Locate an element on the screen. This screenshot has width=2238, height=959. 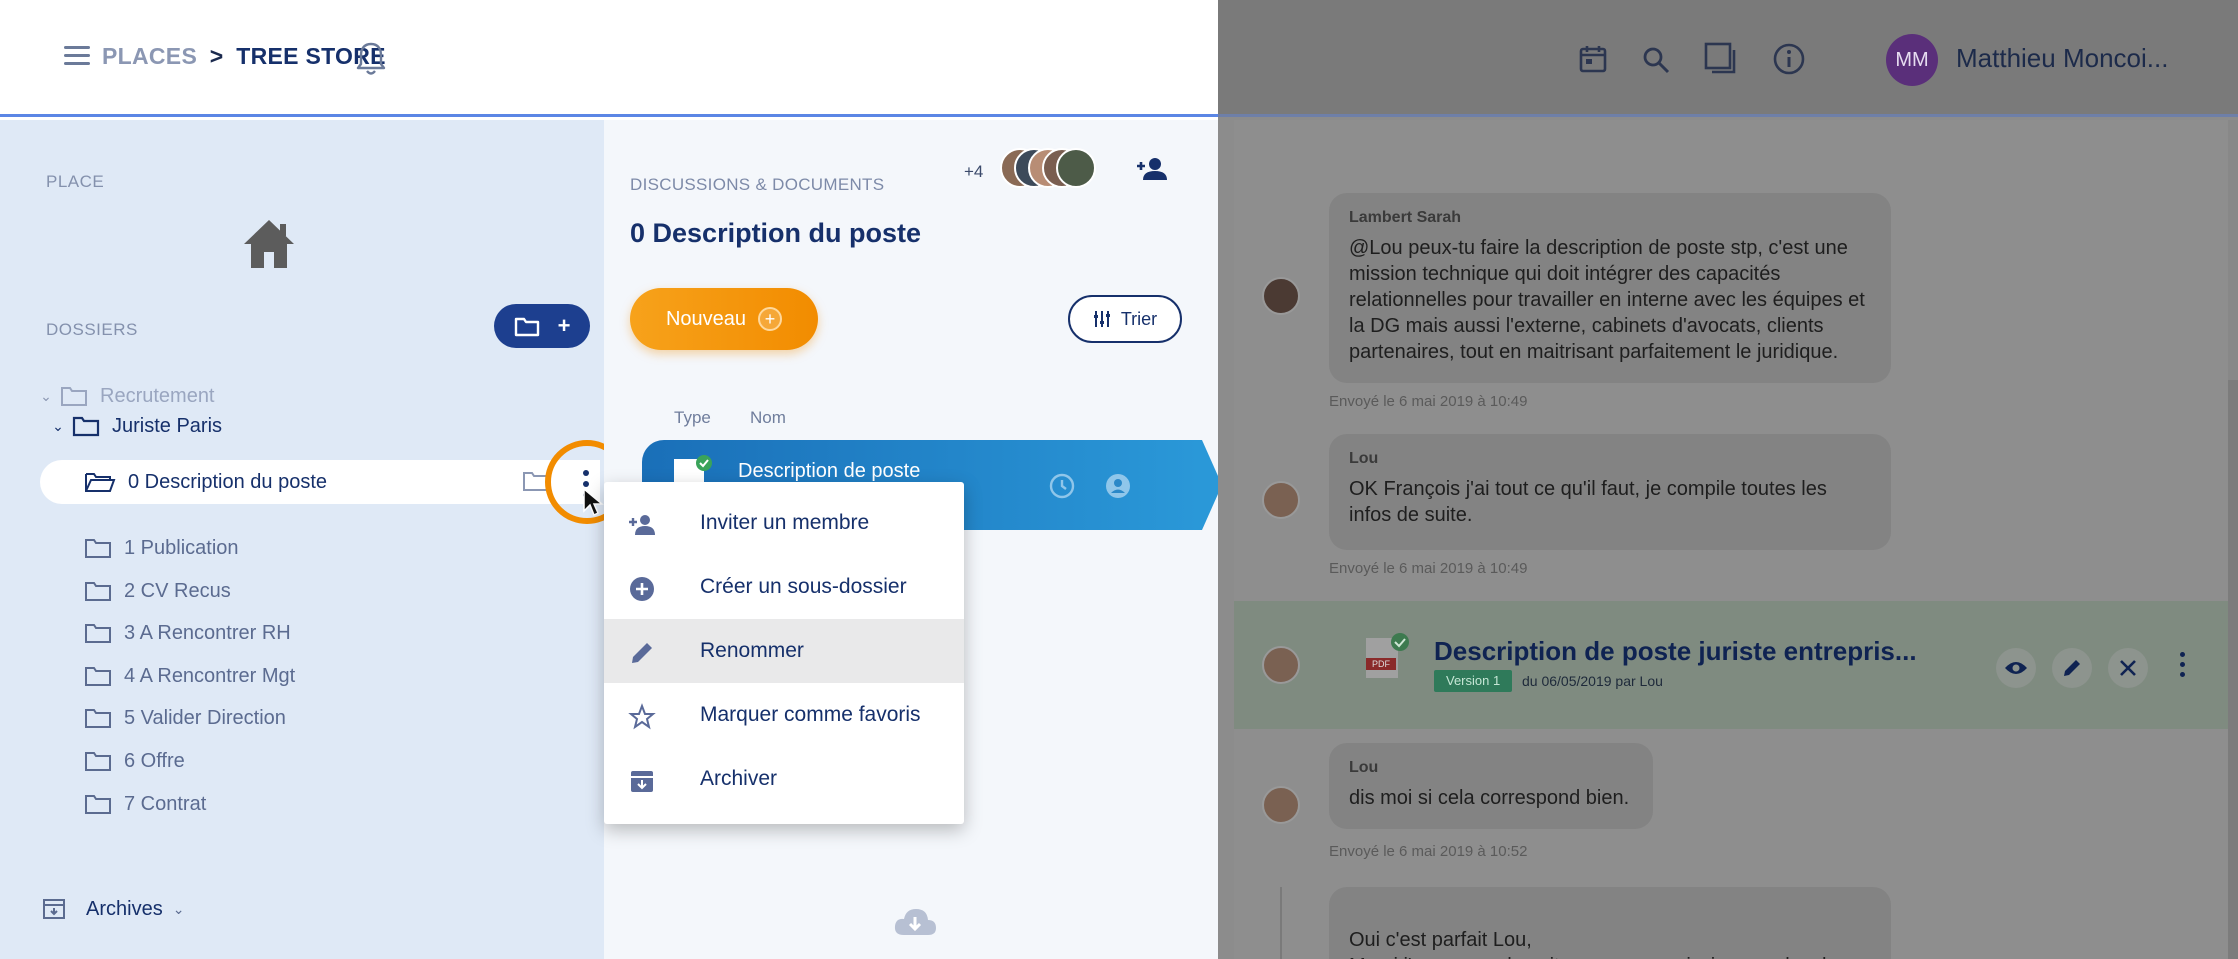
calendar-icon is located at coordinates (1593, 59).